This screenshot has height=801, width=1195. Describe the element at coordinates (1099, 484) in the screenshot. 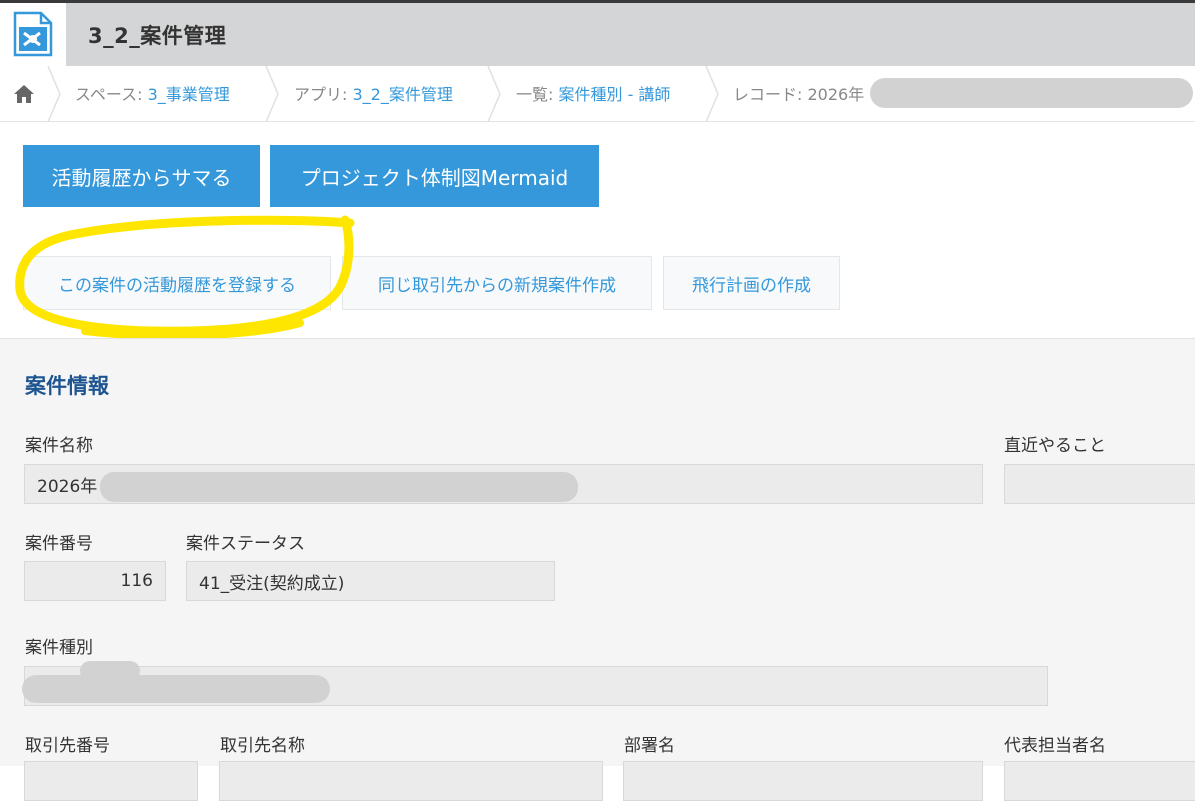

I see `next-todo-field` at that location.